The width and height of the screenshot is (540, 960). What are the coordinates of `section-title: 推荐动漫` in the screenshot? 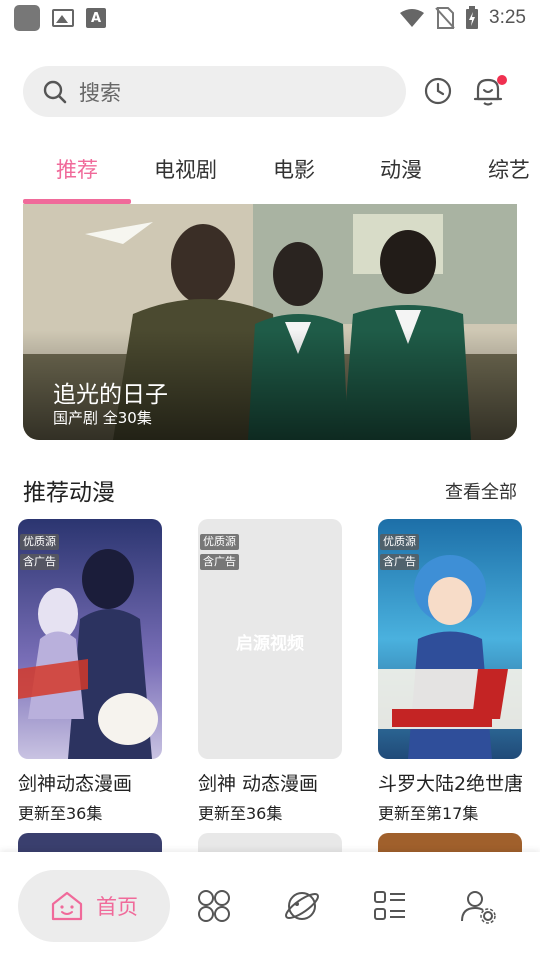 It's located at (69, 493).